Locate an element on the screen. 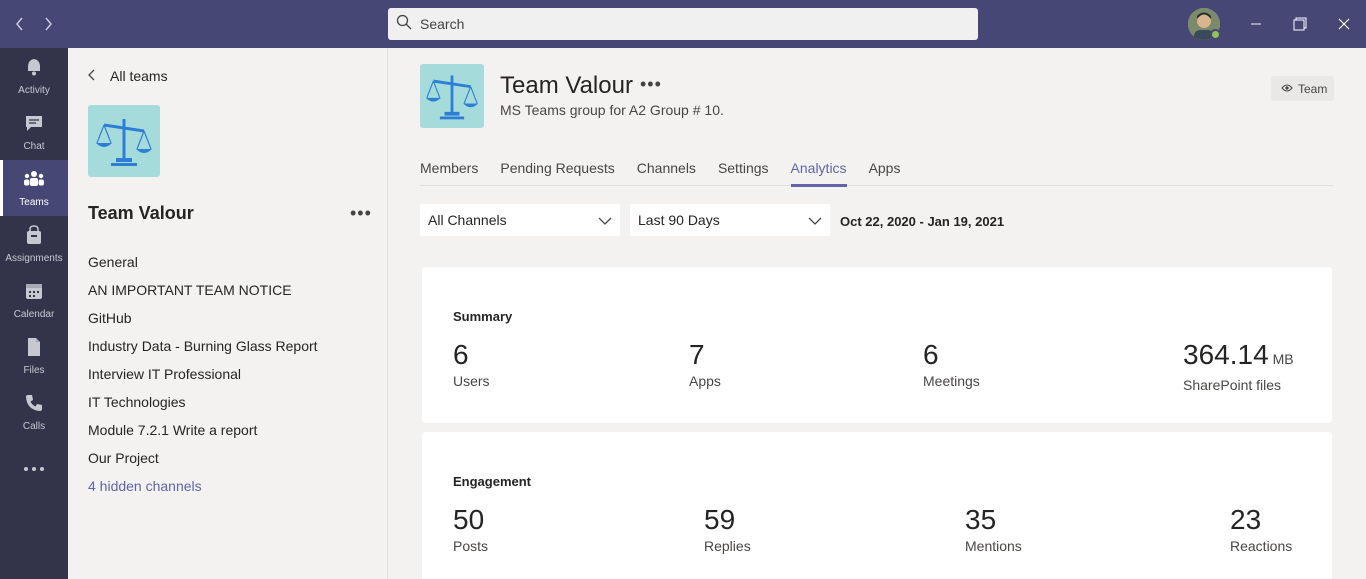  file-icon is located at coordinates (34, 349).